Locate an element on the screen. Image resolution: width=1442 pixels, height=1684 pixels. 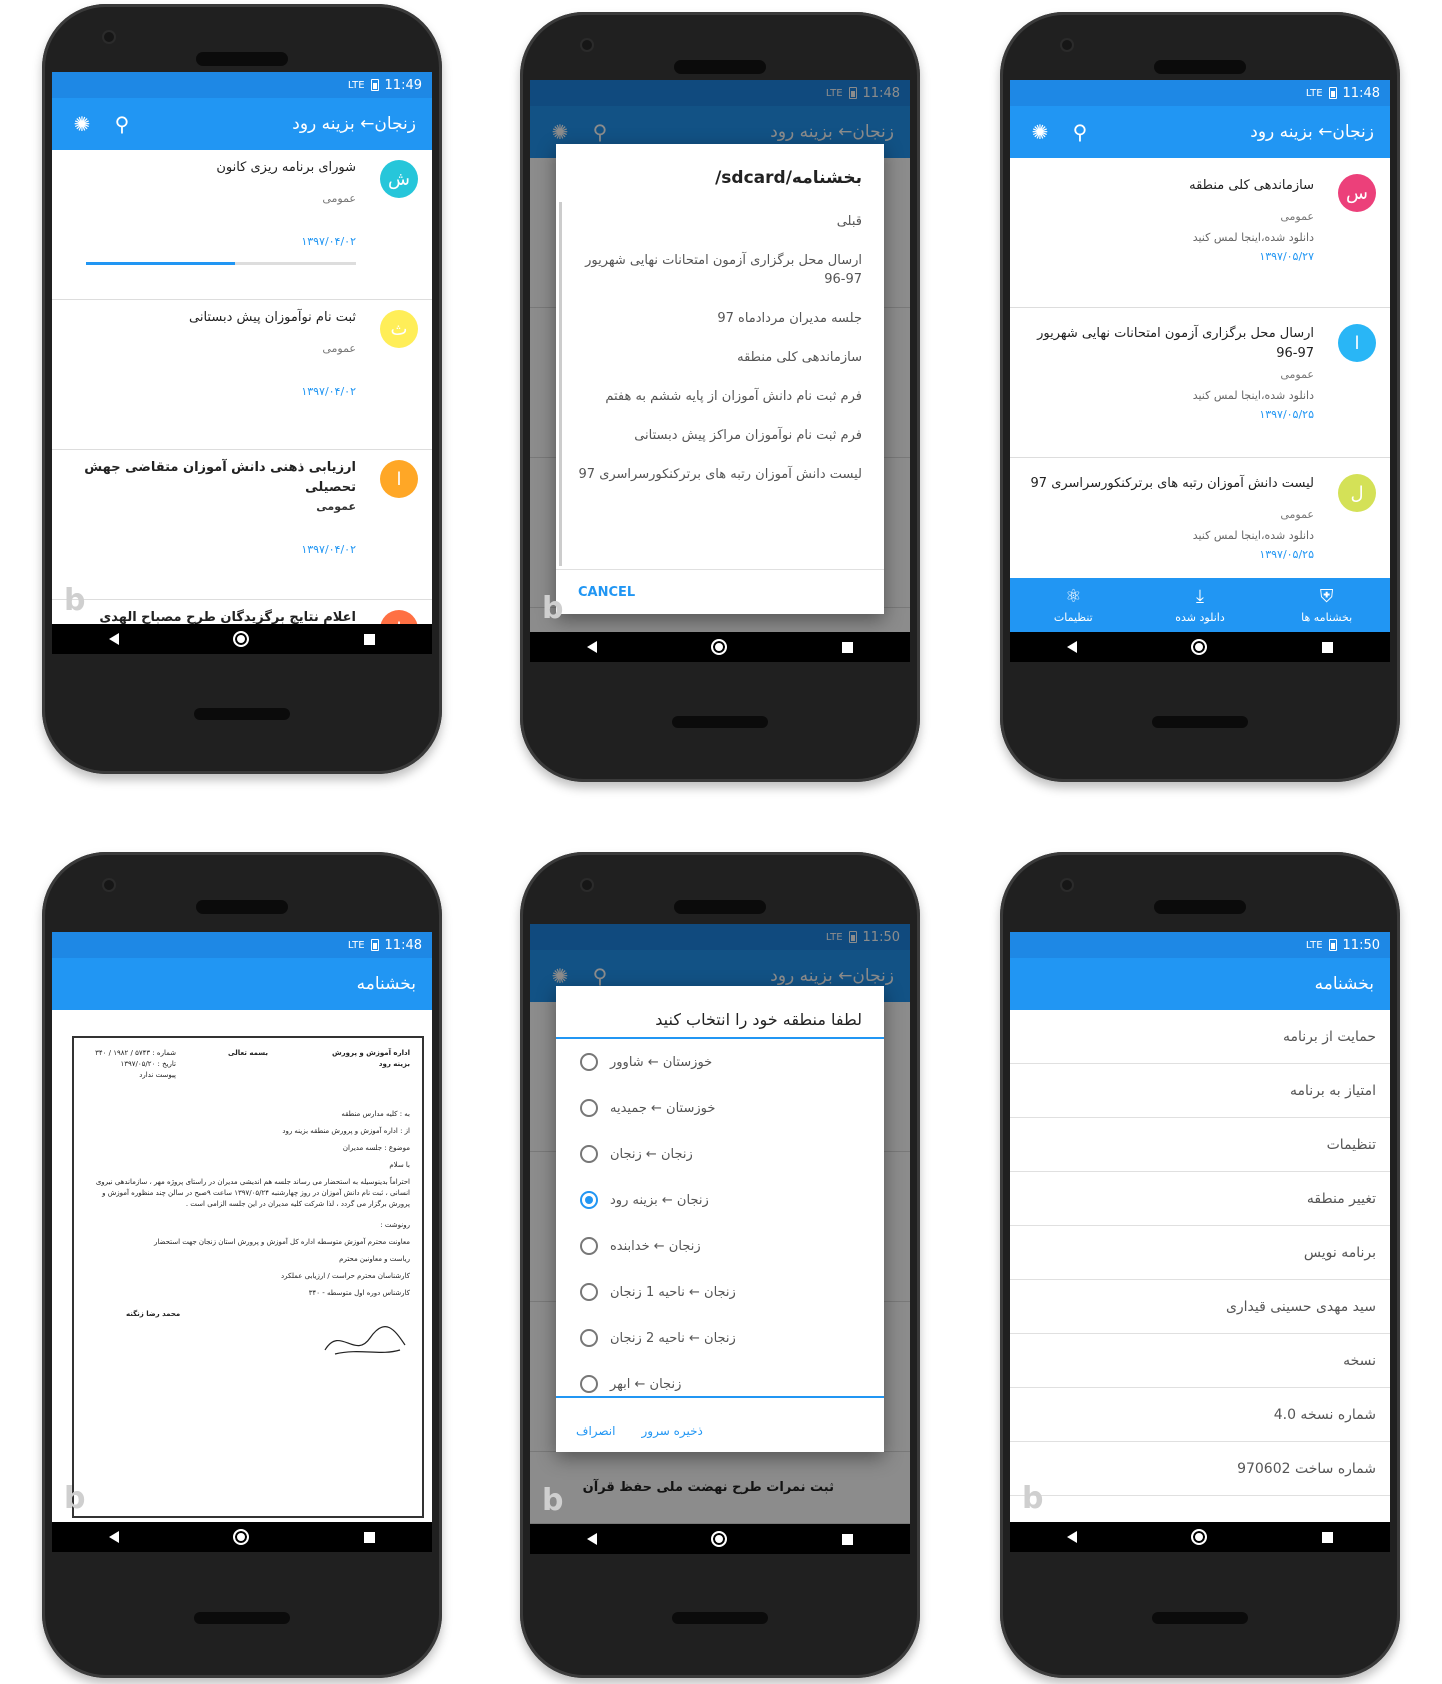
doc-date: تاریخ : ۱۳۹۷/۰۵/۲۰ is located at coordinates (148, 1064).